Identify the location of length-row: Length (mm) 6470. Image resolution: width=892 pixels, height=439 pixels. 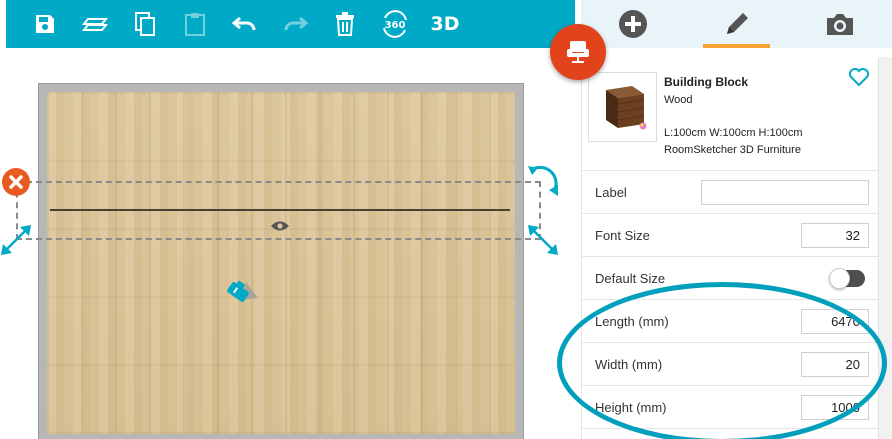
(730, 321).